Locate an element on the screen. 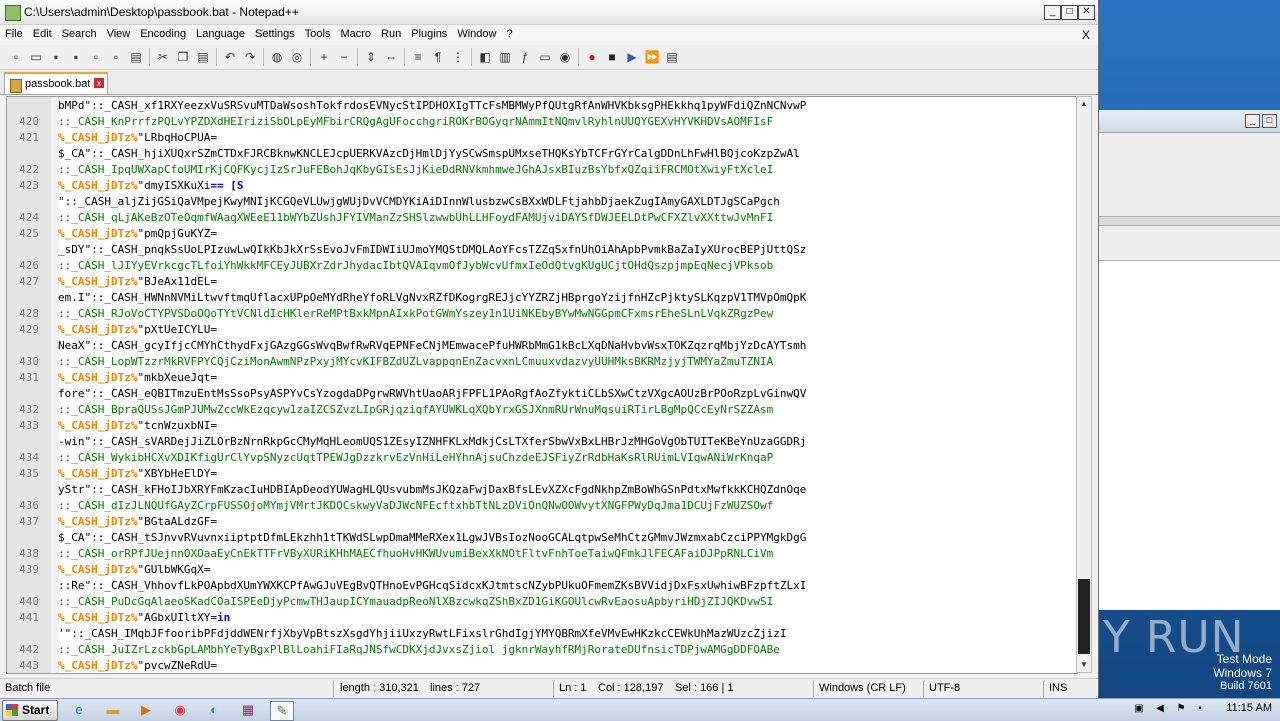  function-list-icon: ƒ is located at coordinates (525, 57).